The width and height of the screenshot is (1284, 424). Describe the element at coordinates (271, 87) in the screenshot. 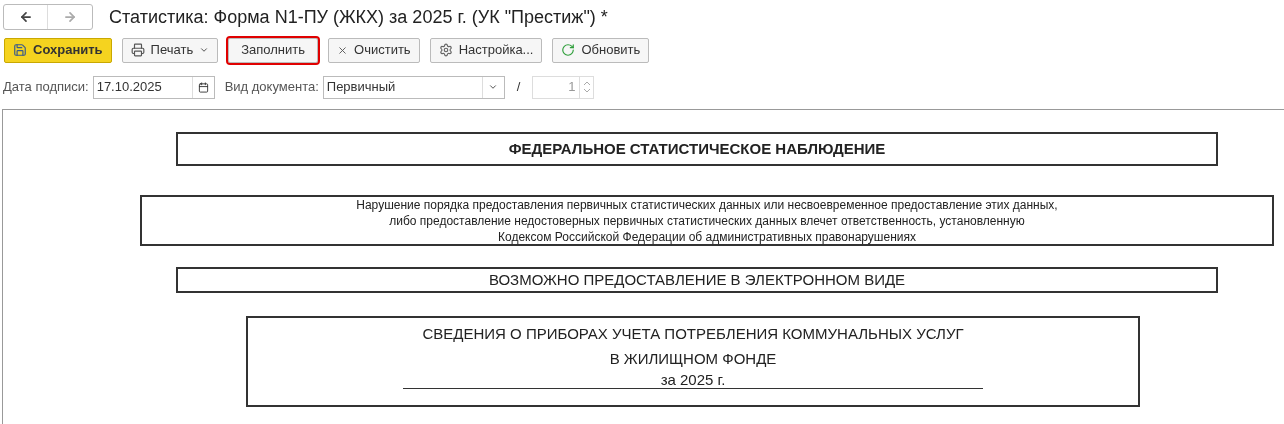

I see `field-label: Вид документа:` at that location.